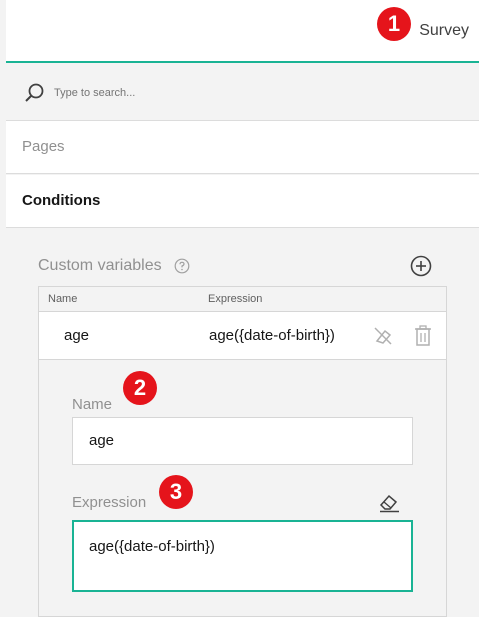 The width and height of the screenshot is (479, 617). I want to click on custom-variables-title: Custom variables, so click(100, 265).